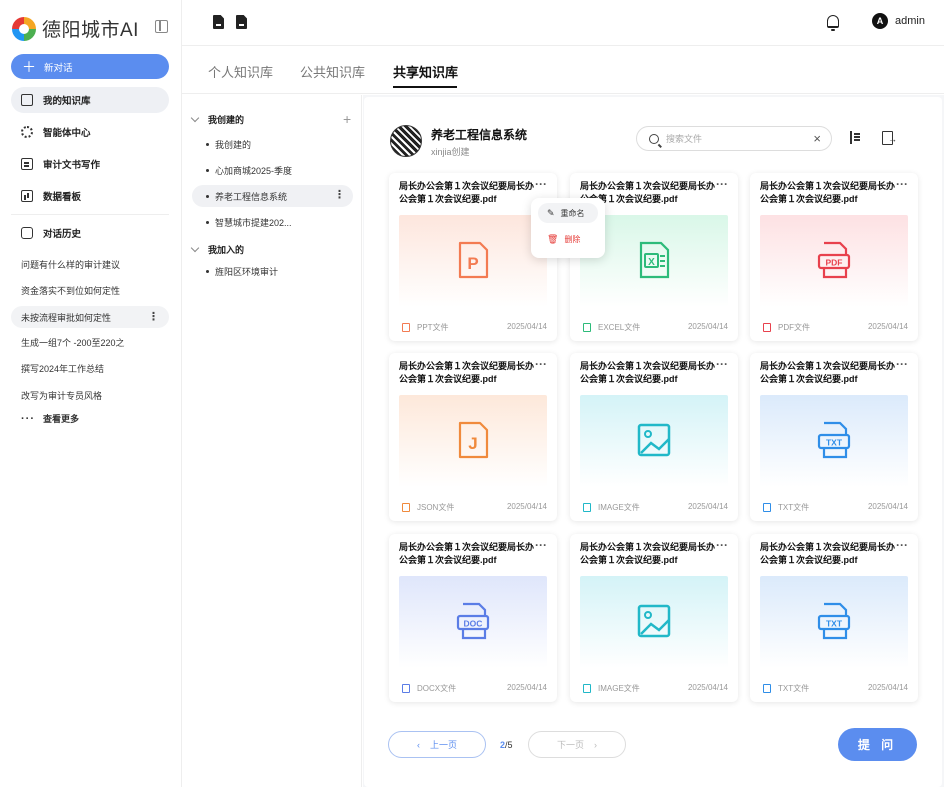 The width and height of the screenshot is (944, 787). What do you see at coordinates (29, 66) in the screenshot?
I see `plus-icon: ＋` at bounding box center [29, 66].